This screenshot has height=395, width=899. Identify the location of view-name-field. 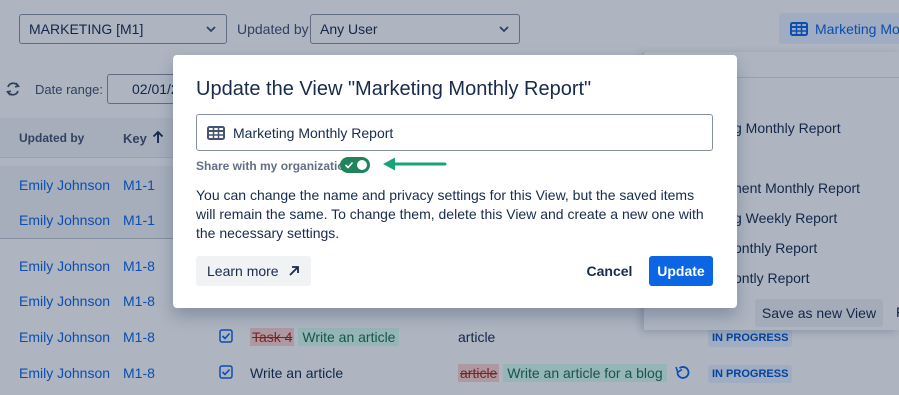
(454, 132).